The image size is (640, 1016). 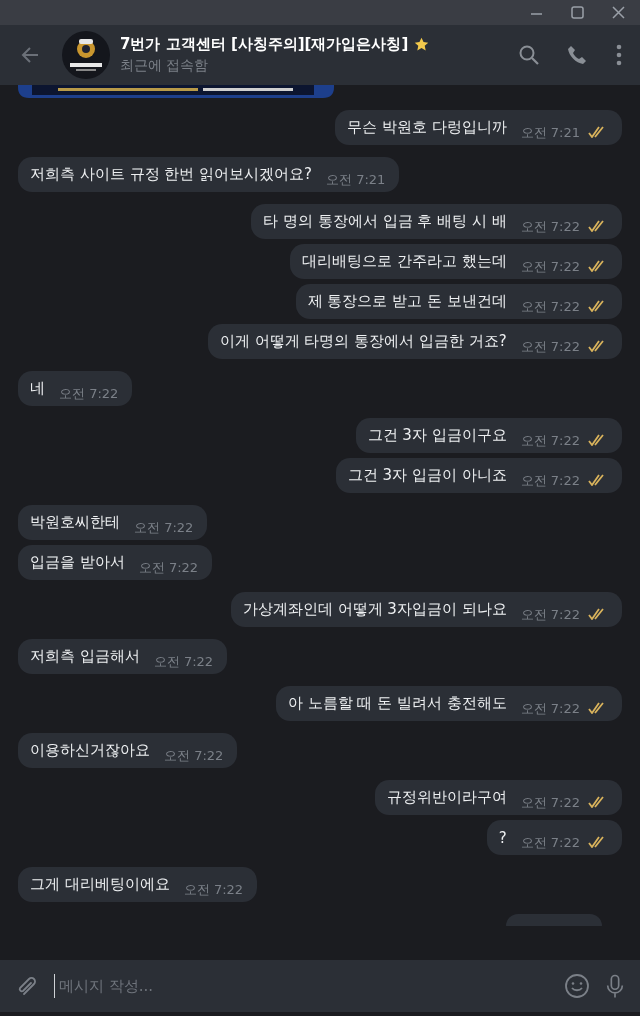 I want to click on search-icon, so click(x=529, y=55).